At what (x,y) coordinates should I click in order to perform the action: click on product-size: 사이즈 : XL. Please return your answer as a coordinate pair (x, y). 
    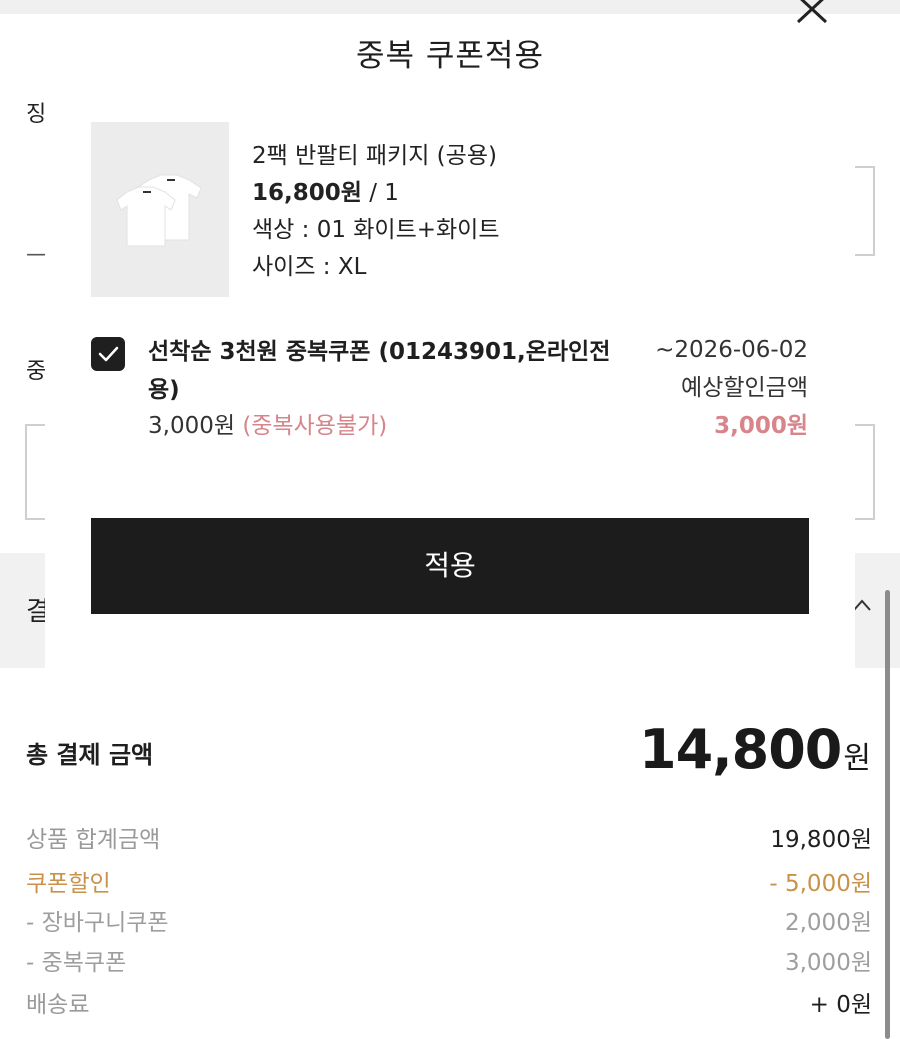
    Looking at the image, I should click on (309, 267).